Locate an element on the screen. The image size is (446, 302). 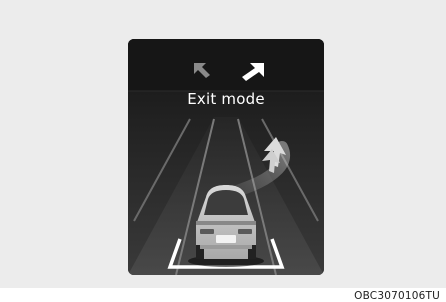
image-code-caption: OBC3070106TU is located at coordinates (397, 296).